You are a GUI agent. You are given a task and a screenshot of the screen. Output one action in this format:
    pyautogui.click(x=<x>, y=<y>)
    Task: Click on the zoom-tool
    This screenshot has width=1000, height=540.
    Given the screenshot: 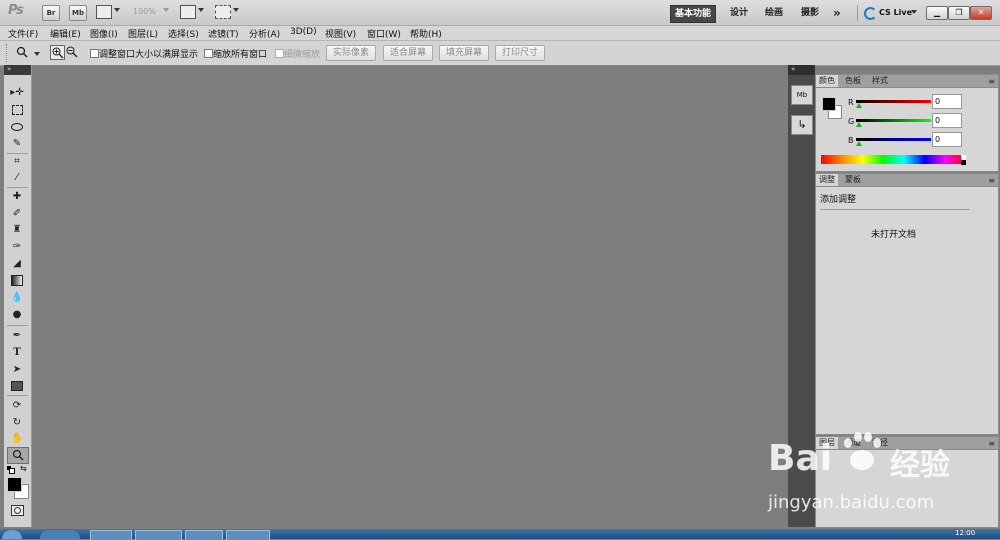 What is the action you would take?
    pyautogui.click(x=18, y=455)
    